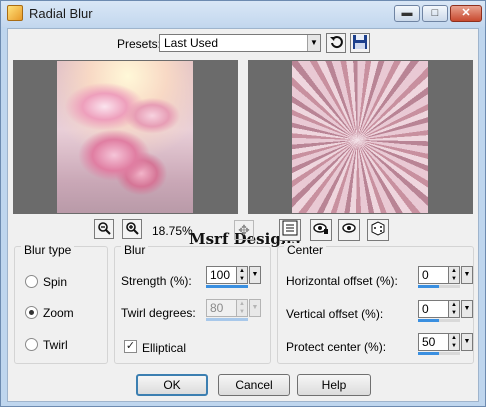 This screenshot has width=486, height=407. I want to click on strength-label: Strength (%):, so click(156, 281).